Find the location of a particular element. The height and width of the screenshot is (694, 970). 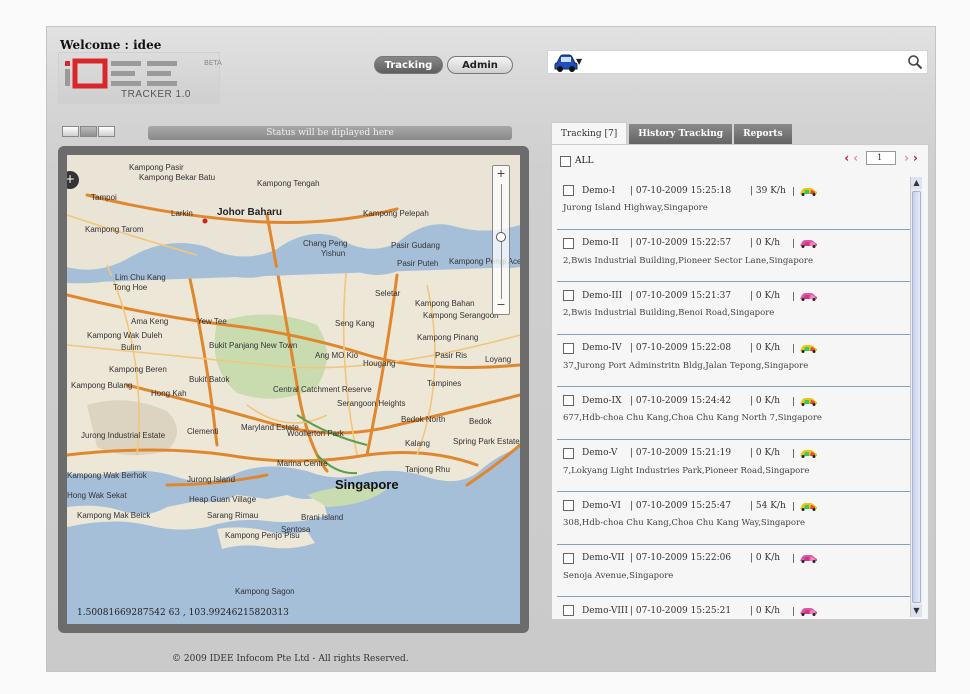

vehicle-name: Demo-IV is located at coordinates (602, 348).